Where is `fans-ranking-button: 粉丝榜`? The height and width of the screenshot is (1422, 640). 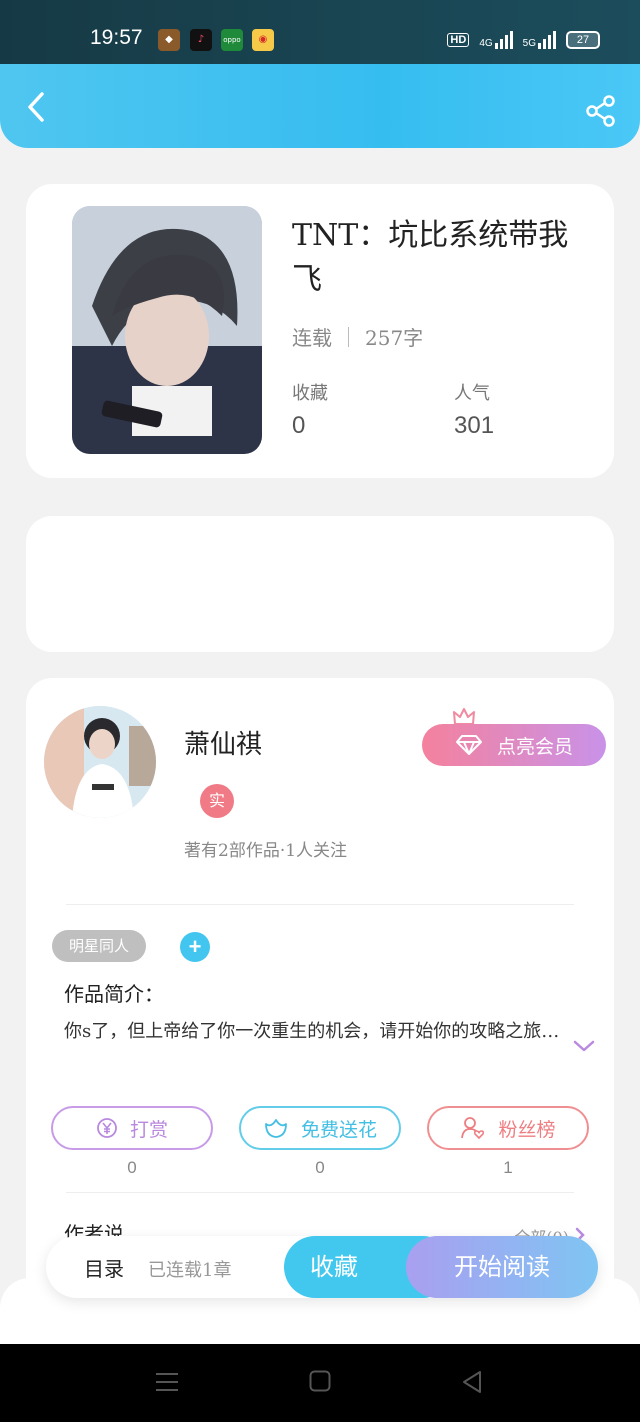
fans-ranking-button: 粉丝榜 is located at coordinates (508, 1128).